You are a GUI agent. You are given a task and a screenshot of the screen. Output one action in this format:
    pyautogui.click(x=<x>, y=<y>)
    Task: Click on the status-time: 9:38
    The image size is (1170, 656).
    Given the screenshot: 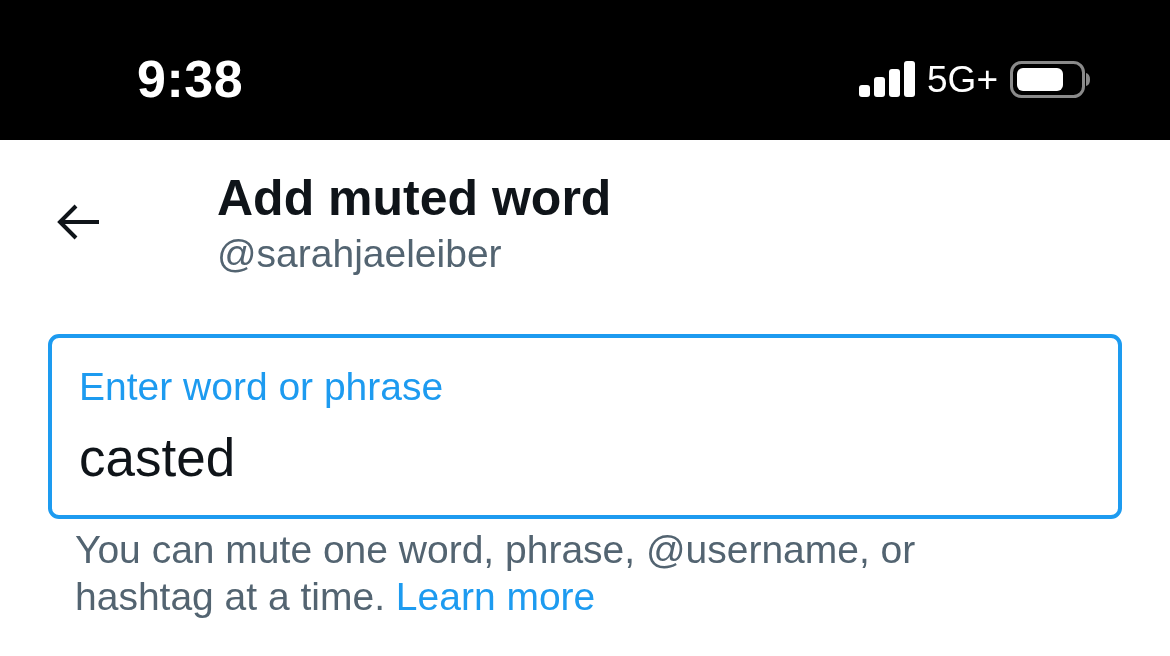 What is the action you would take?
    pyautogui.click(x=190, y=79)
    